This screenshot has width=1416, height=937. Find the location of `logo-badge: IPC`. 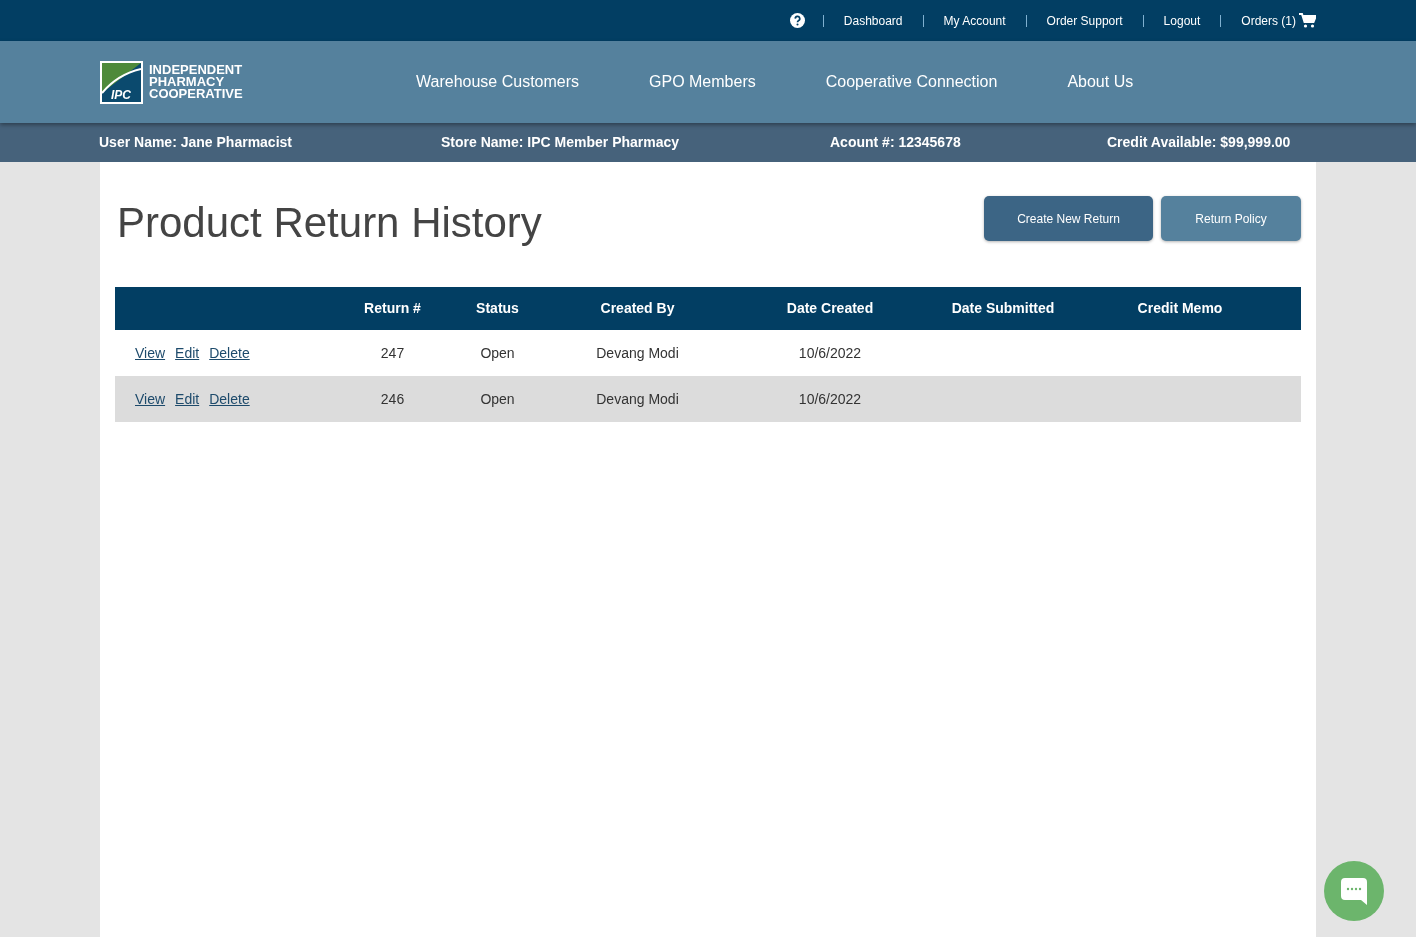

logo-badge: IPC is located at coordinates (121, 82).